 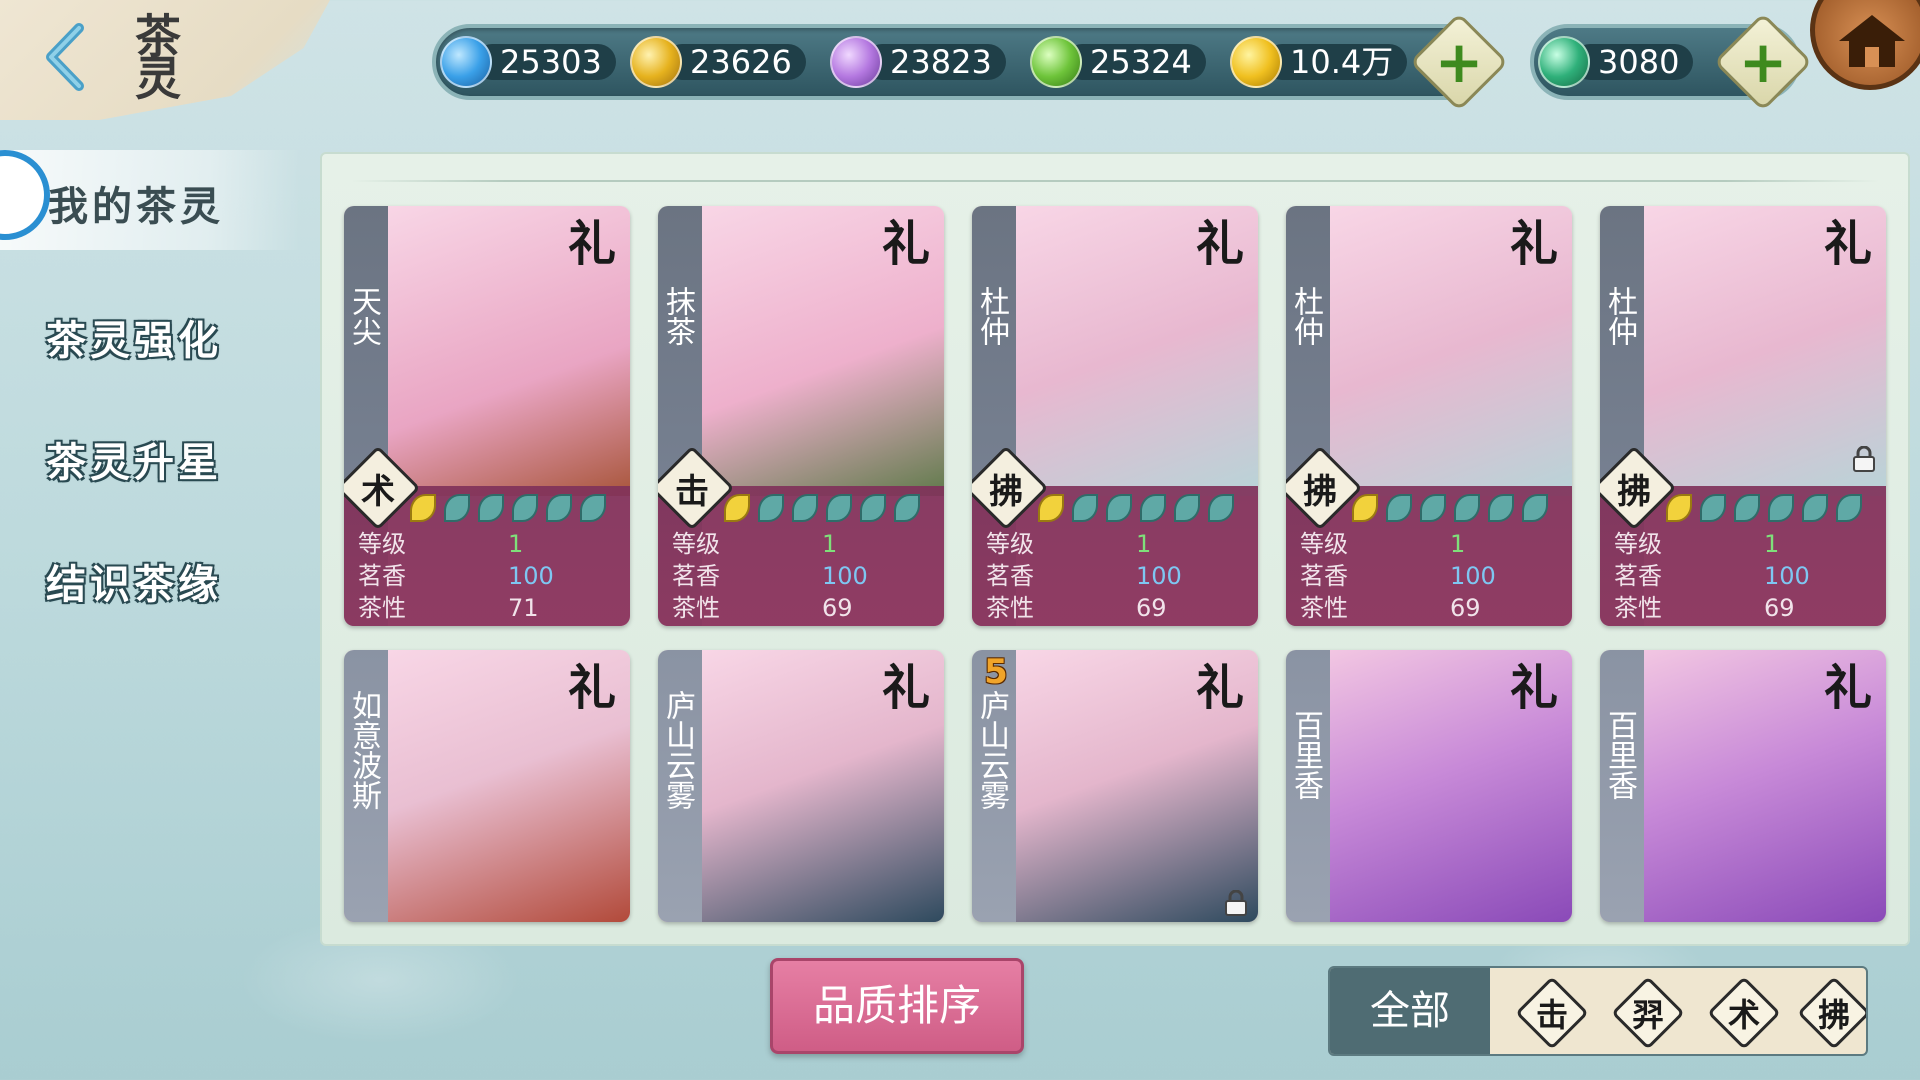 I want to click on page-title: 茶灵, so click(x=155, y=54).